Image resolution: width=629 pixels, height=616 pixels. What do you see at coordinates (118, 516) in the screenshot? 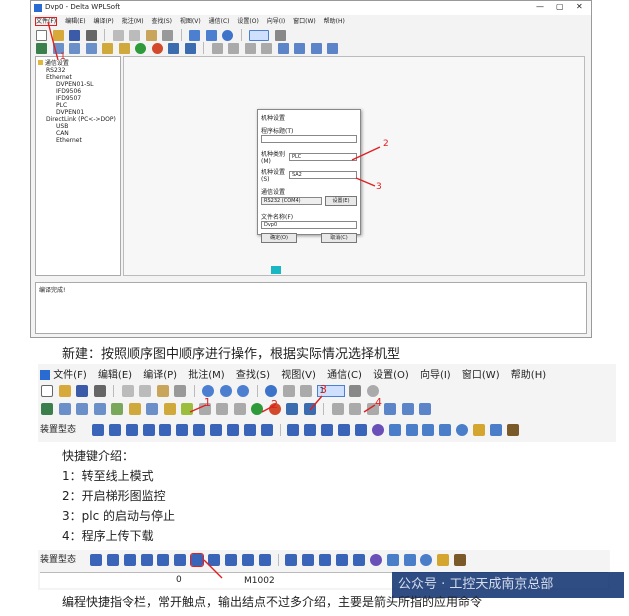
I see `shortcut-item: 3：plc 的启动与停止` at bounding box center [118, 516].